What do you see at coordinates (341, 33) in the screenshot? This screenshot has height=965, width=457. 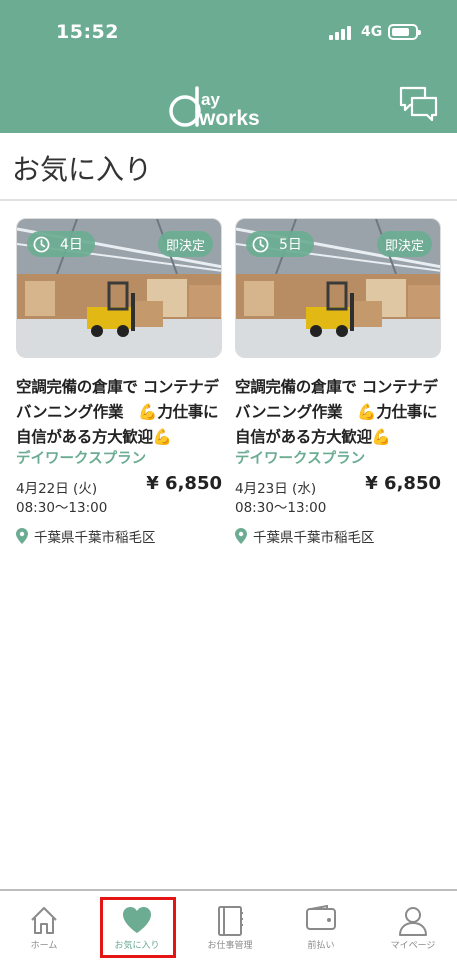 I see `signal-icon` at bounding box center [341, 33].